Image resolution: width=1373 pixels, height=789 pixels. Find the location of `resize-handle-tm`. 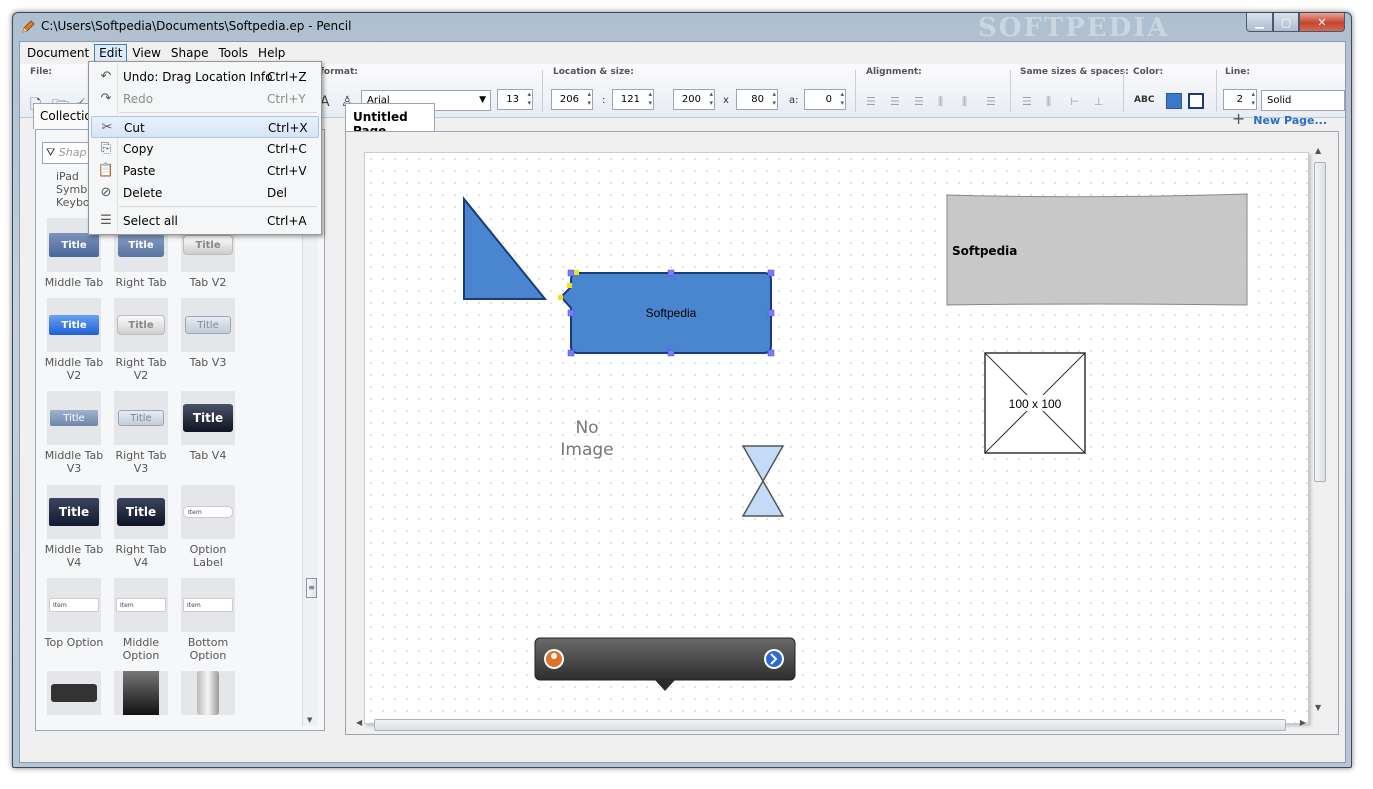

resize-handle-tm is located at coordinates (671, 273).